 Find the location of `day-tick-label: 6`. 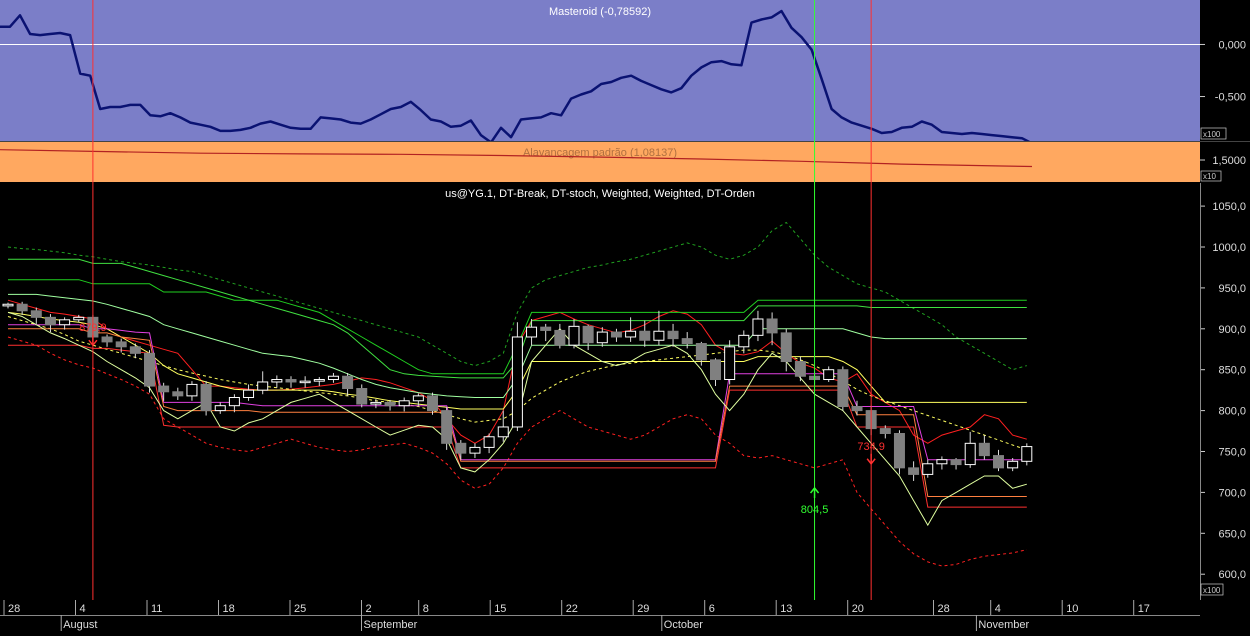

day-tick-label: 6 is located at coordinates (712, 609).